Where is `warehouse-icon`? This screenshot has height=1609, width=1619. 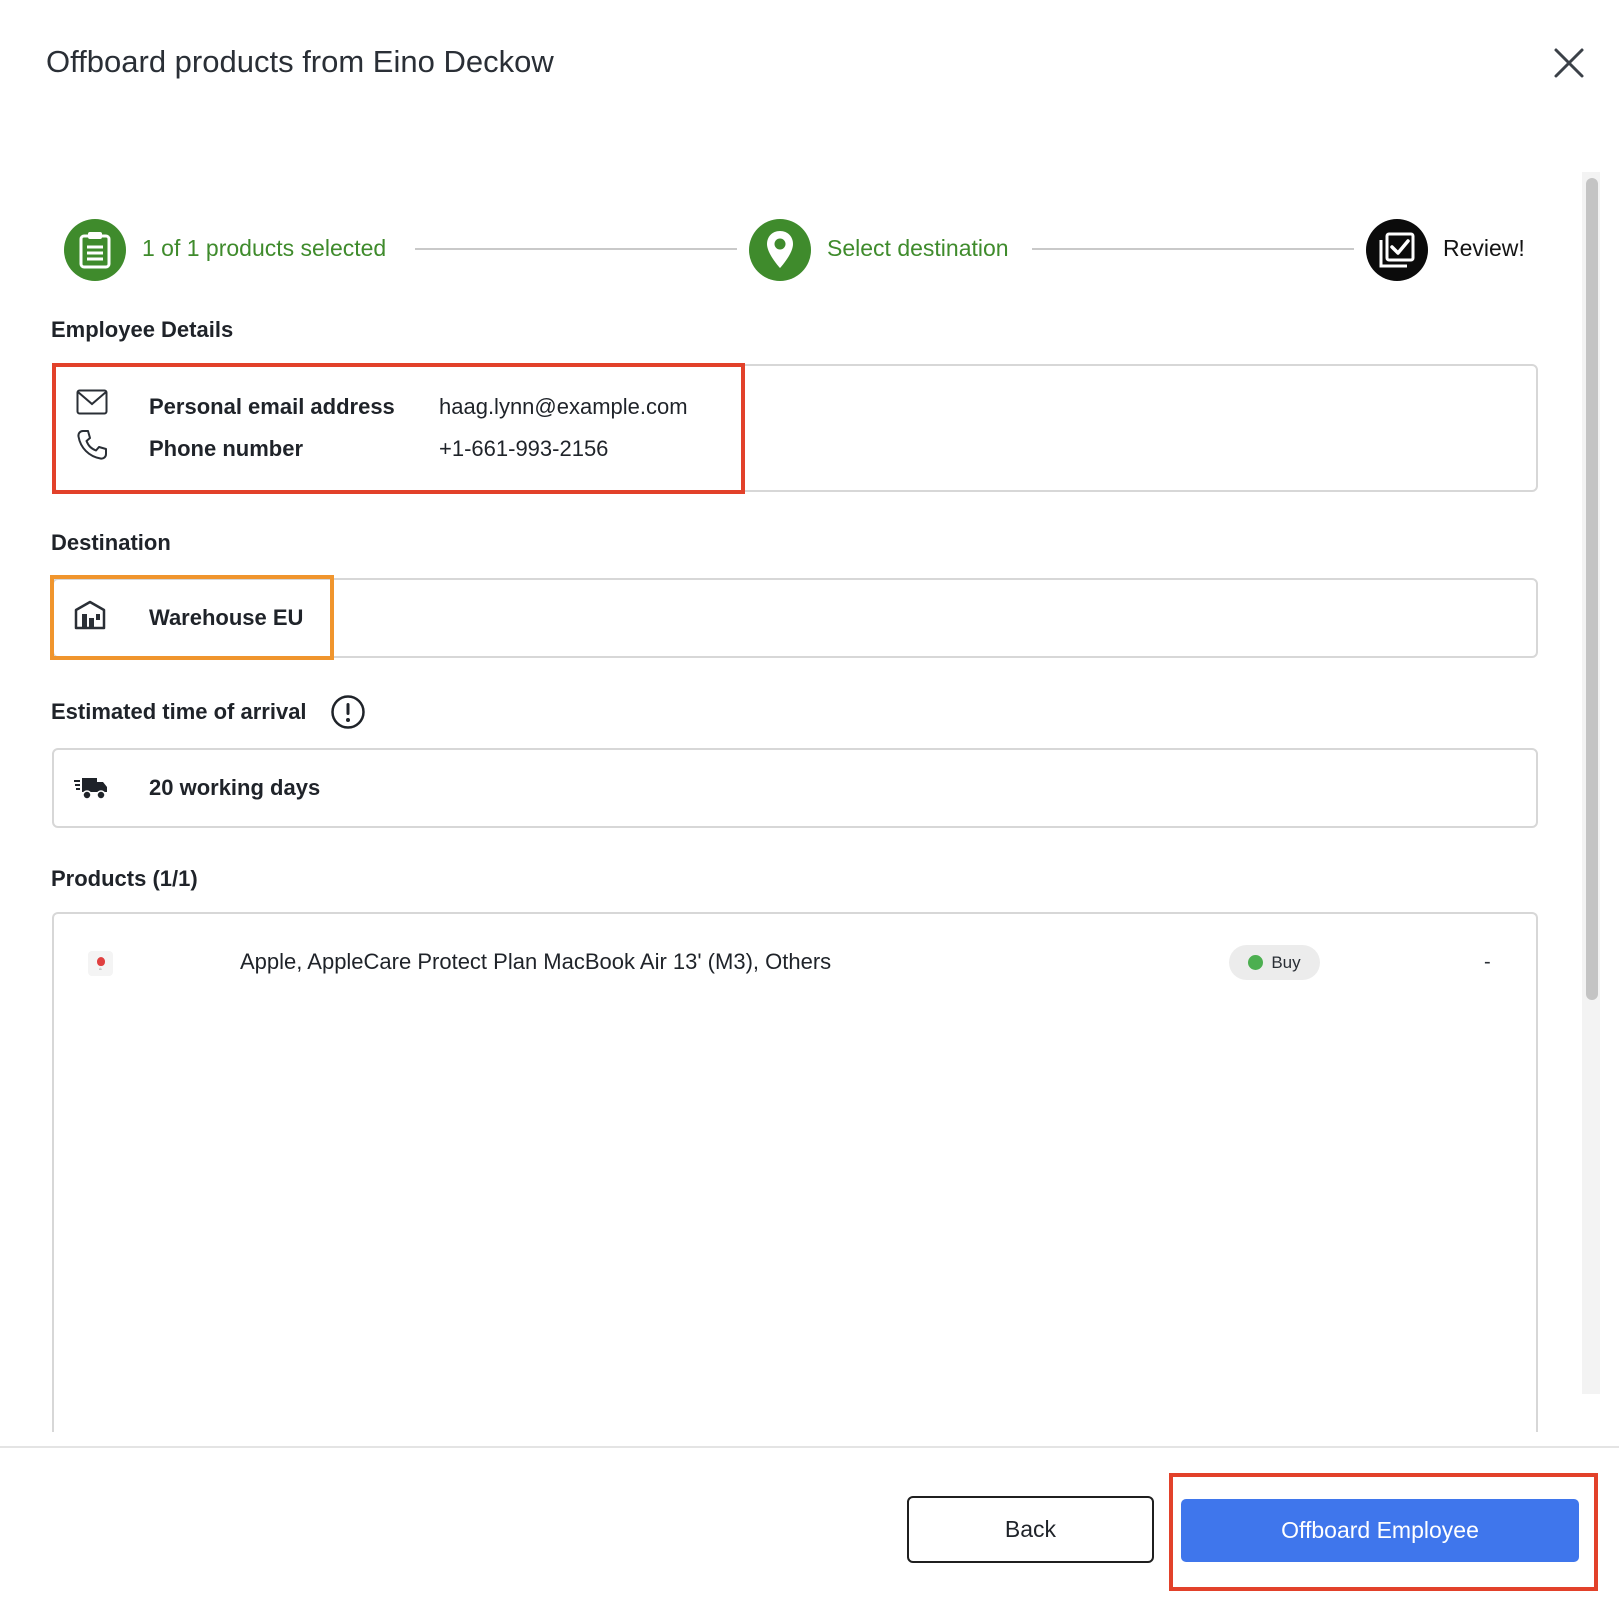 warehouse-icon is located at coordinates (90, 615).